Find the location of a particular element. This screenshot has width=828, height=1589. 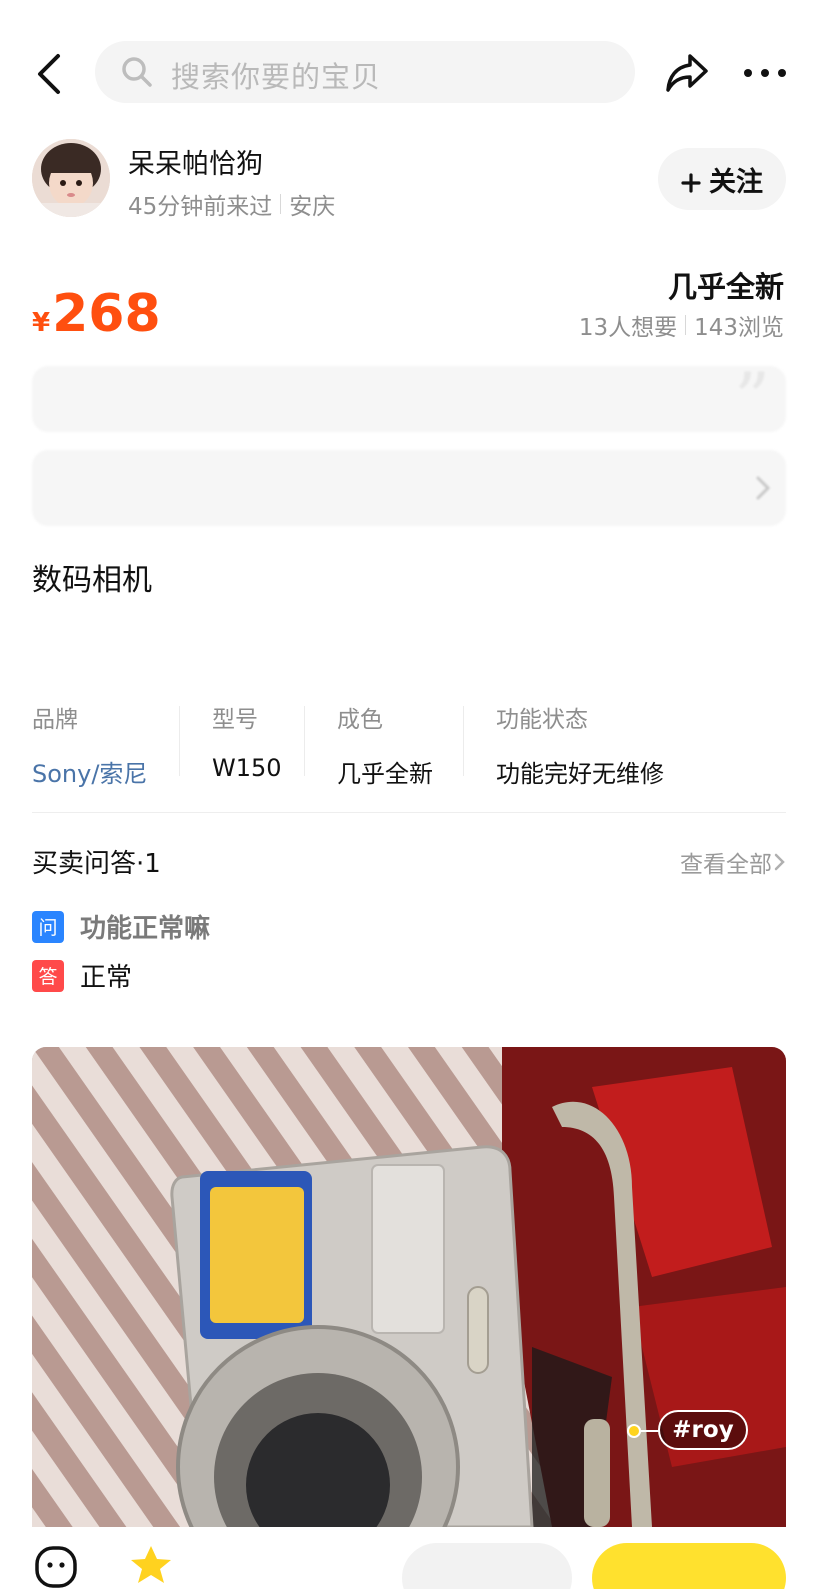

star-icon is located at coordinates (151, 1566).